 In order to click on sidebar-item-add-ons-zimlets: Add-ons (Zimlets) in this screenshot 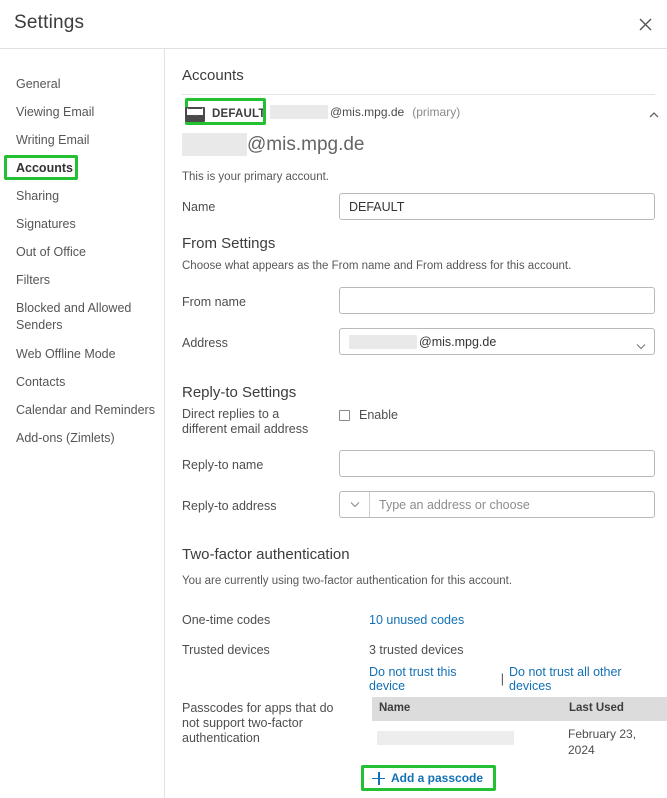, I will do `click(82, 438)`.